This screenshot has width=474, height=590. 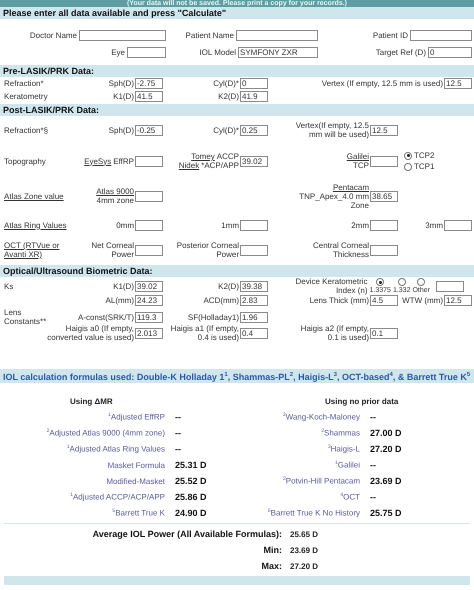 I want to click on field-label: Haigis a1 (If empty,, so click(x=204, y=328).